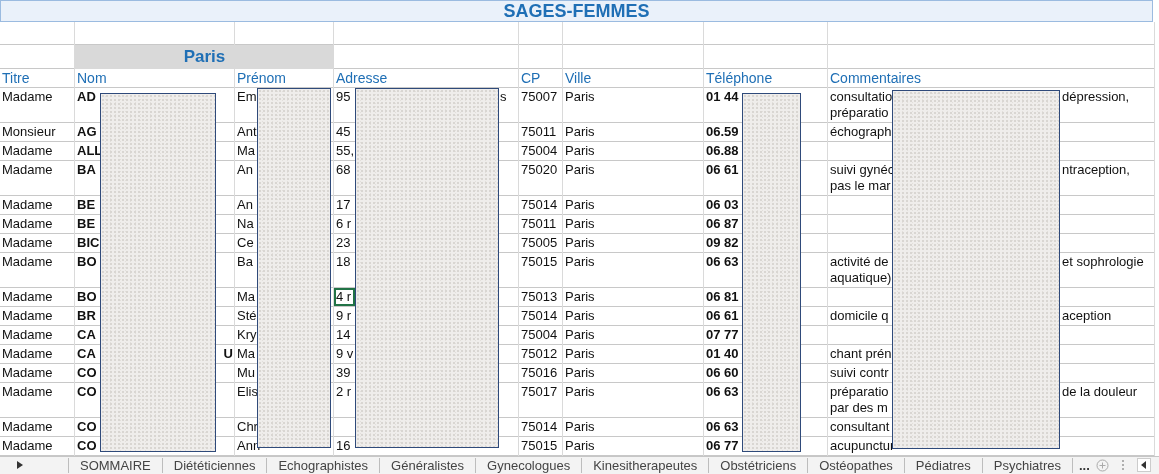 Image resolution: width=1159 pixels, height=474 pixels. Describe the element at coordinates (856, 465) in the screenshot. I see `sheet-tab: Ostéopathes` at that location.